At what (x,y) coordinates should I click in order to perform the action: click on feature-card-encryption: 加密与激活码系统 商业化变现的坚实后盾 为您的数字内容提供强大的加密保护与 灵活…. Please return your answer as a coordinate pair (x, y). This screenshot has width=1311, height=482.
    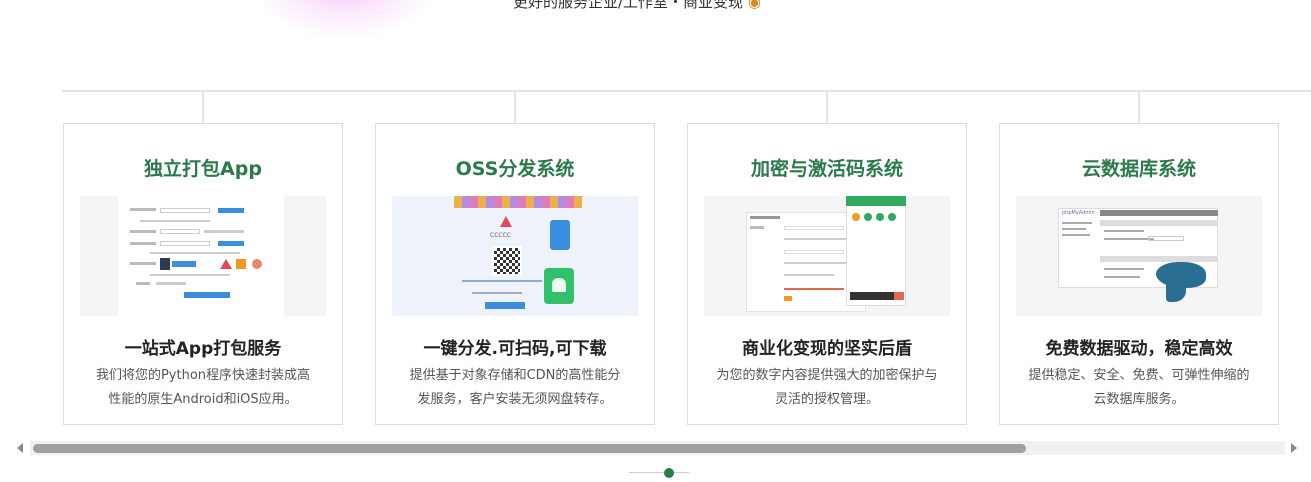
    Looking at the image, I should click on (827, 274).